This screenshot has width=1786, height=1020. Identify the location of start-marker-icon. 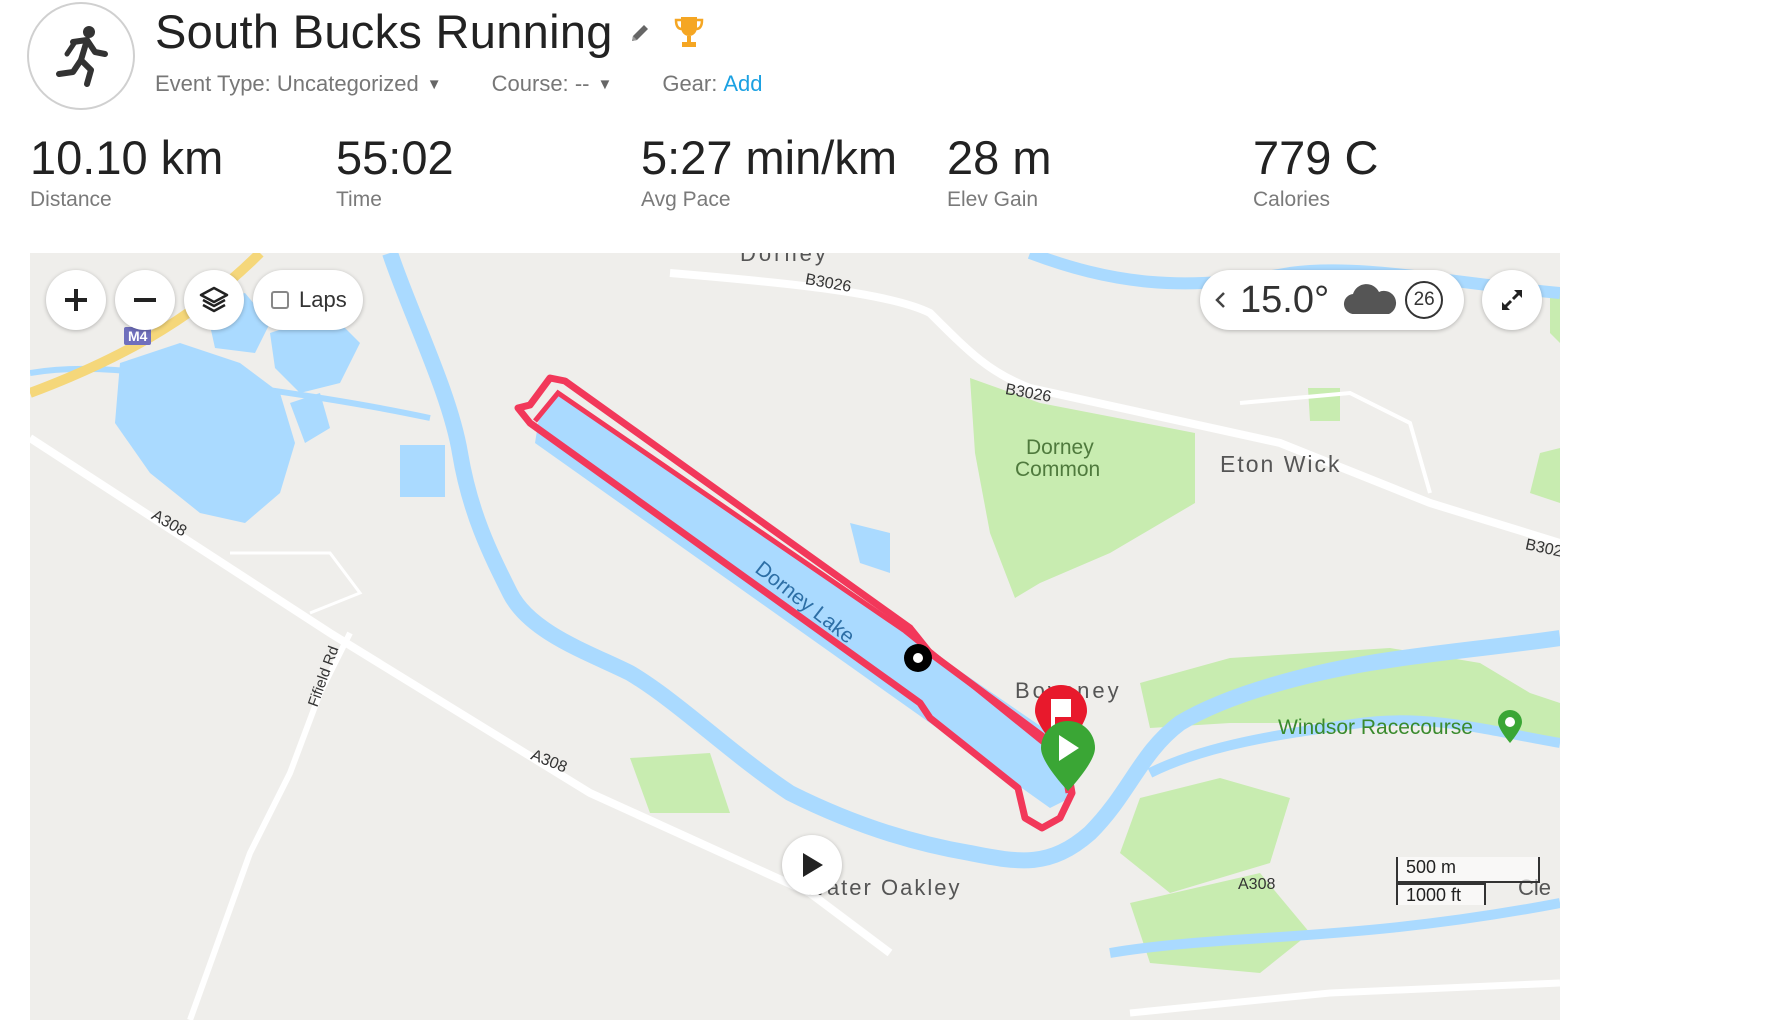
(1068, 757).